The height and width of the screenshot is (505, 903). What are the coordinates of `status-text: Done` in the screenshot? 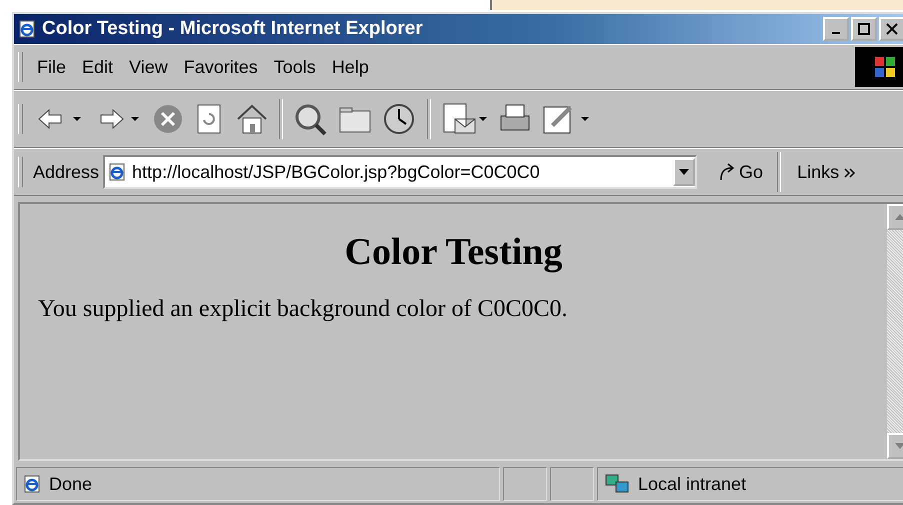 It's located at (70, 484).